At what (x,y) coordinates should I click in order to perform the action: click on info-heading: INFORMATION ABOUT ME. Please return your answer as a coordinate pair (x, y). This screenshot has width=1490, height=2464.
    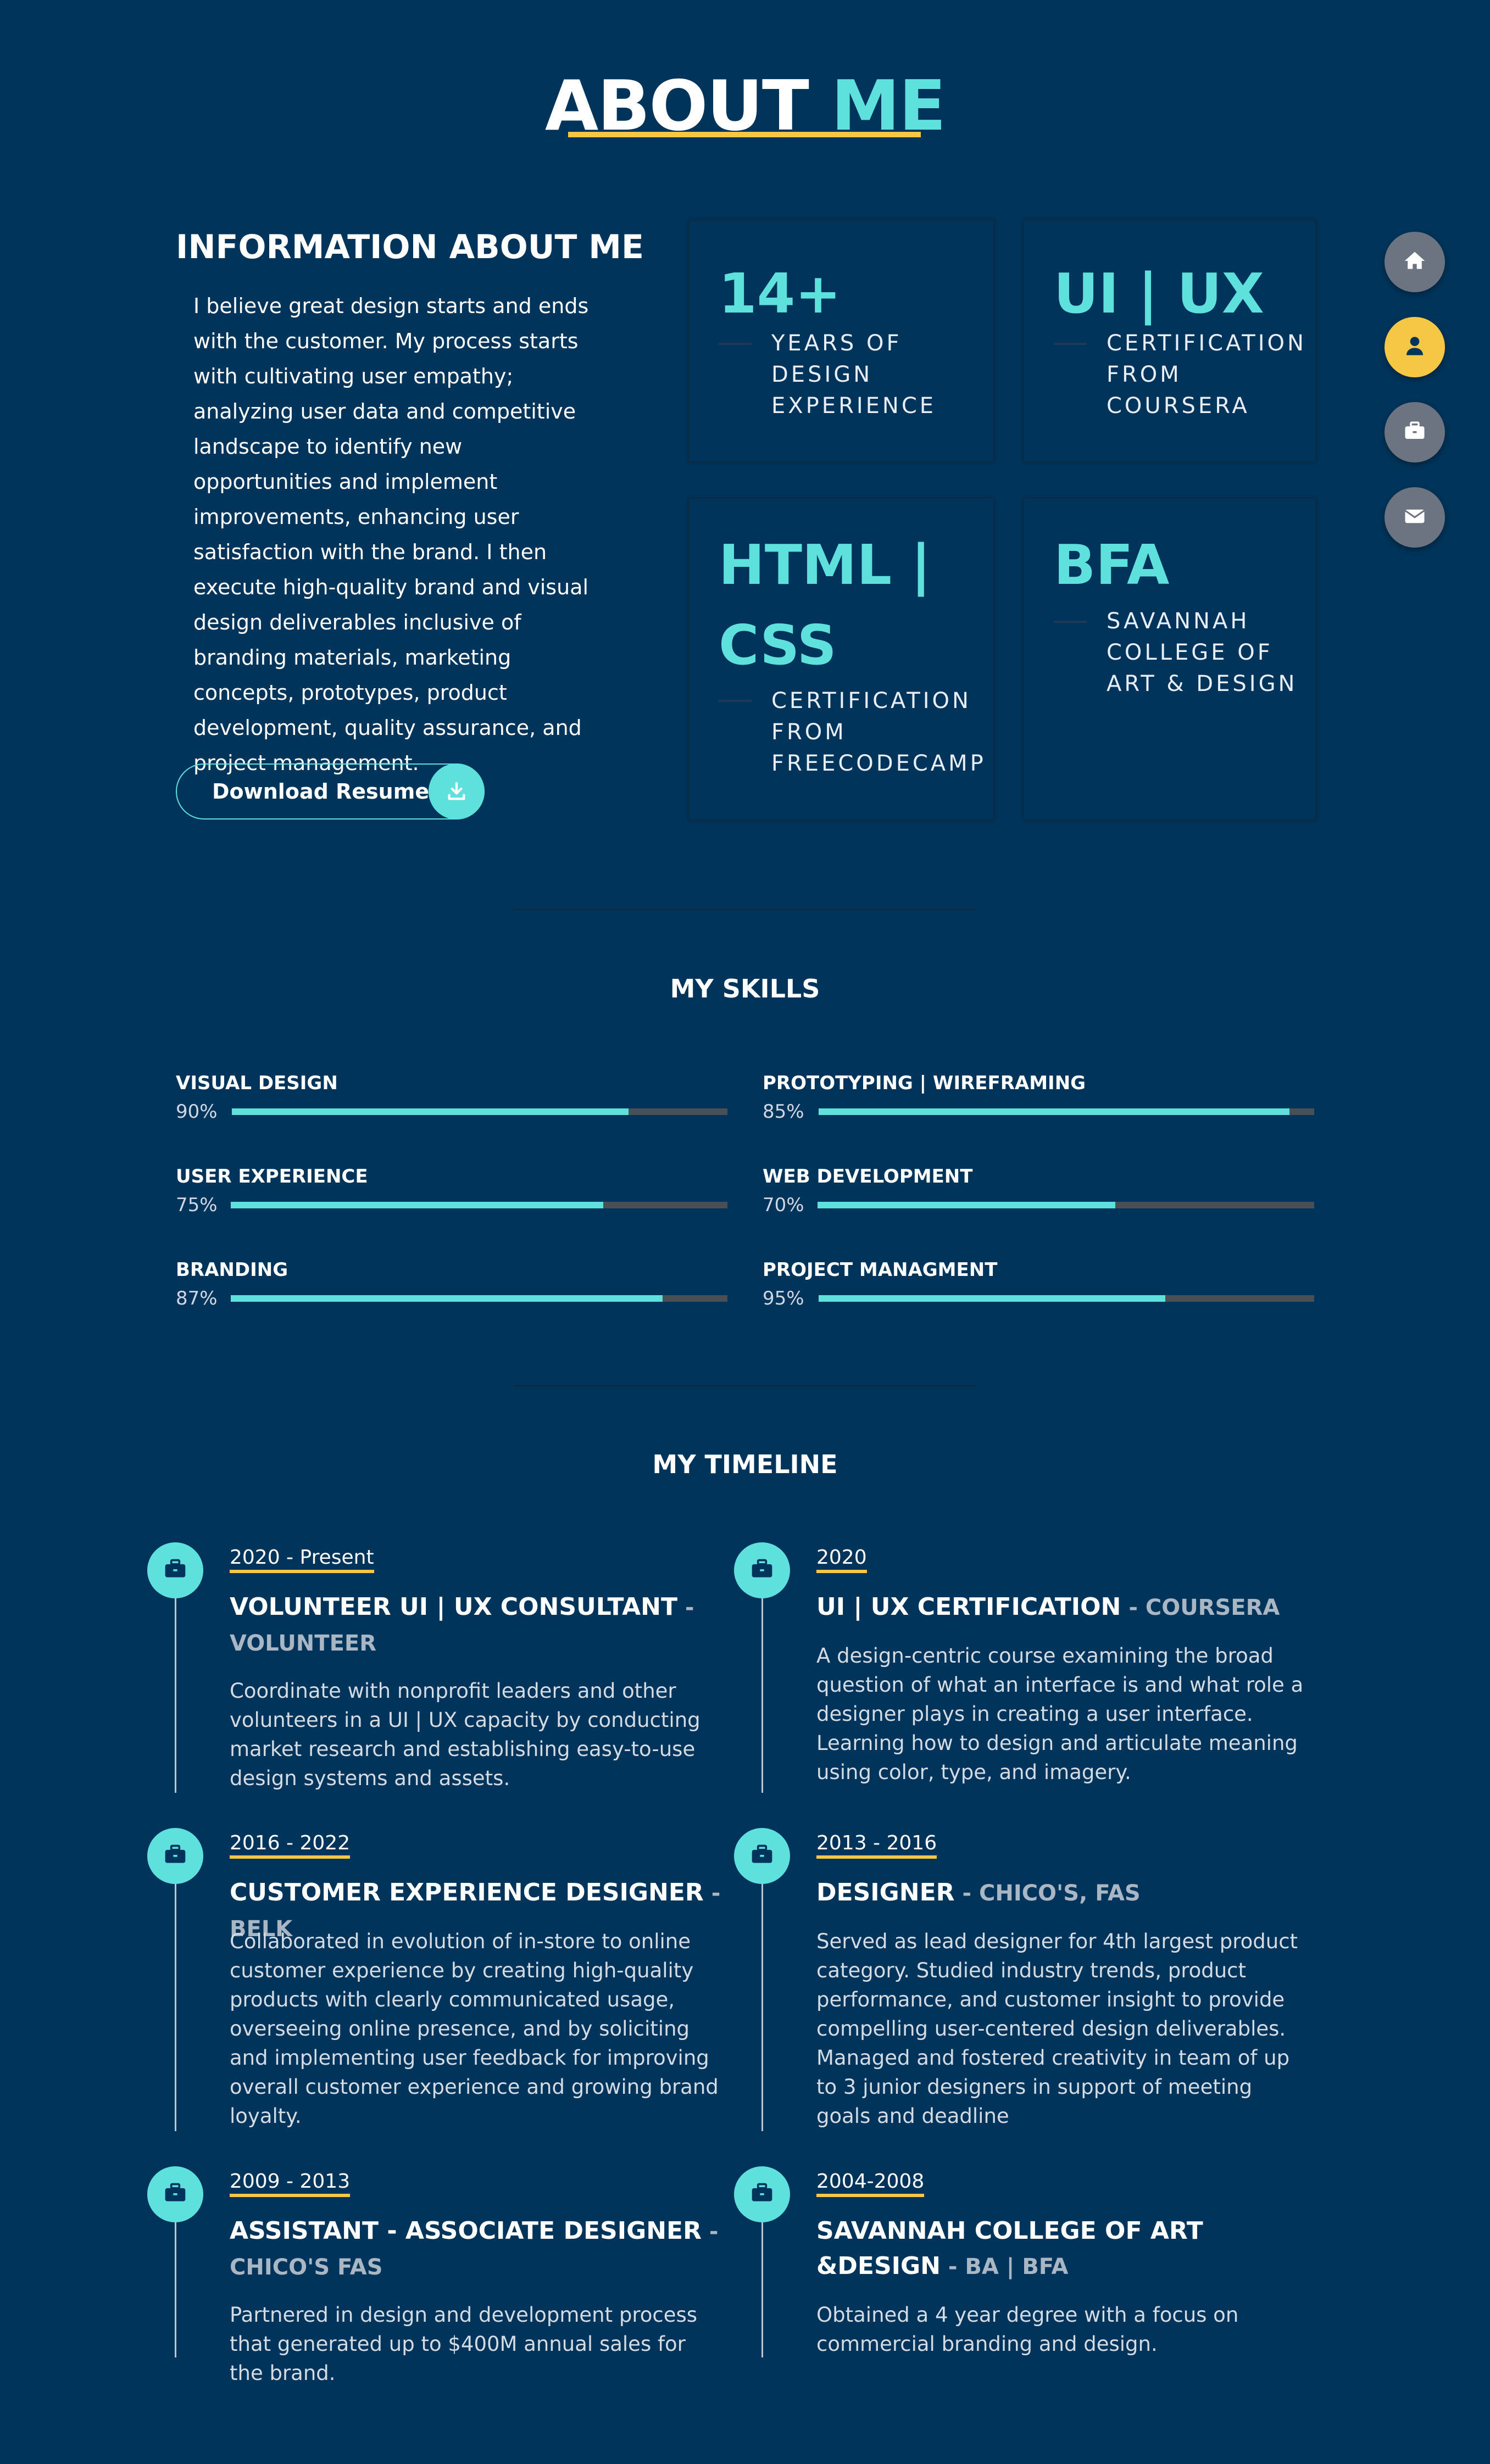
    Looking at the image, I should click on (410, 247).